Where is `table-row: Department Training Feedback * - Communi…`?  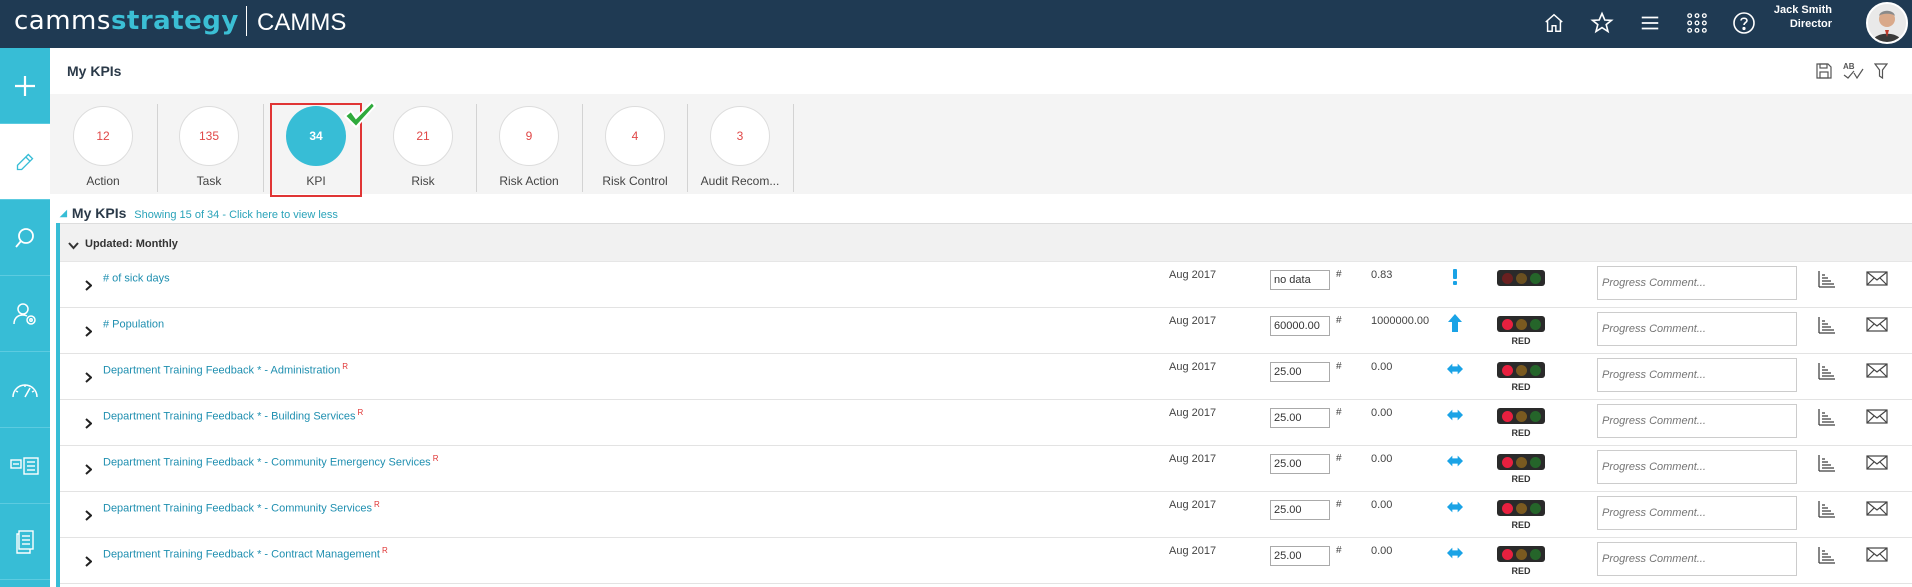
table-row: Department Training Feedback * - Communi… is located at coordinates (986, 469).